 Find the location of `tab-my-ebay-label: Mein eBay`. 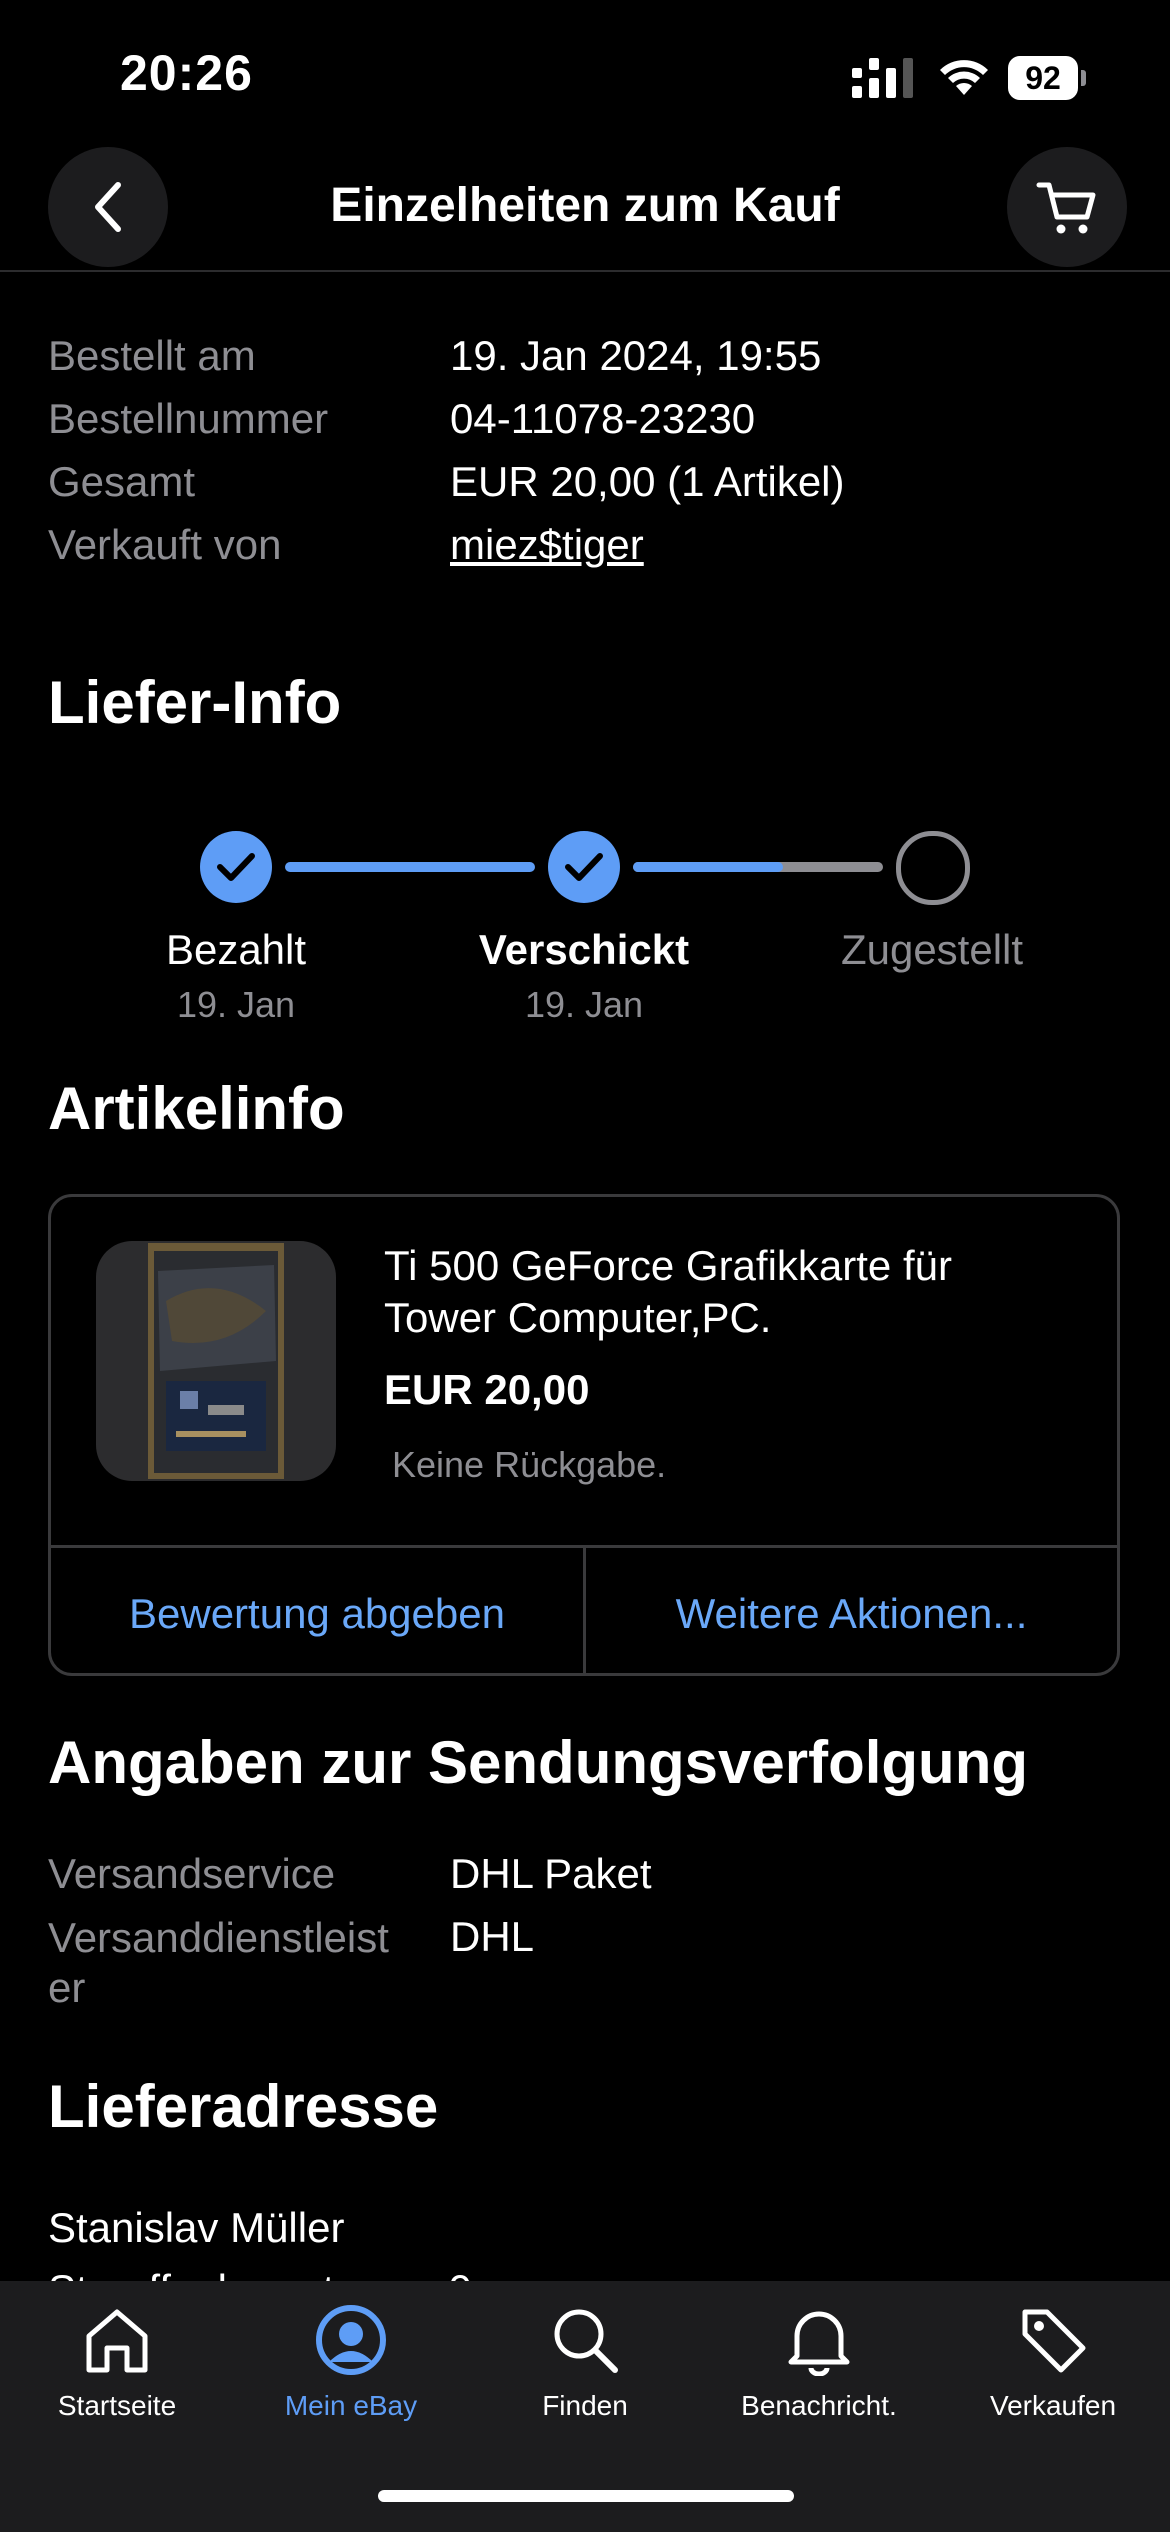

tab-my-ebay-label: Mein eBay is located at coordinates (351, 2405).